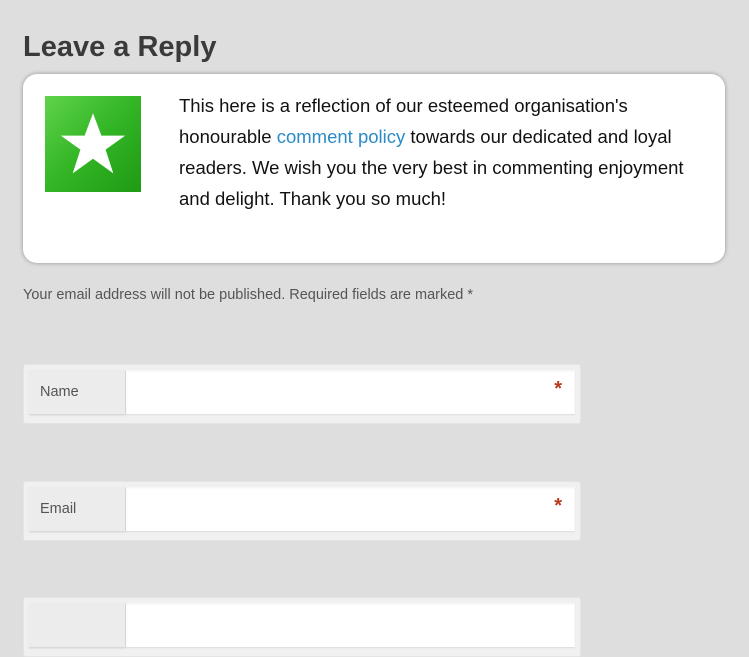 Image resolution: width=749 pixels, height=657 pixels. What do you see at coordinates (76, 392) in the screenshot?
I see `name-label: Name` at bounding box center [76, 392].